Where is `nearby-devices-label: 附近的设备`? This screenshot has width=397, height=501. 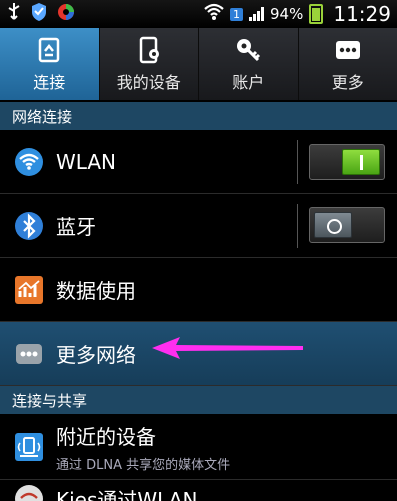
nearby-devices-label: 附近的设备 is located at coordinates (106, 436).